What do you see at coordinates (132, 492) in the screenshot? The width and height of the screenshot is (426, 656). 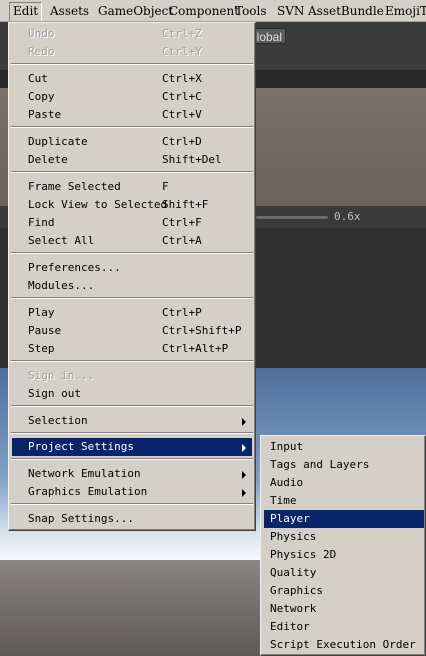 I see `menu-item-graphics-emulation: Graphics Emulation` at bounding box center [132, 492].